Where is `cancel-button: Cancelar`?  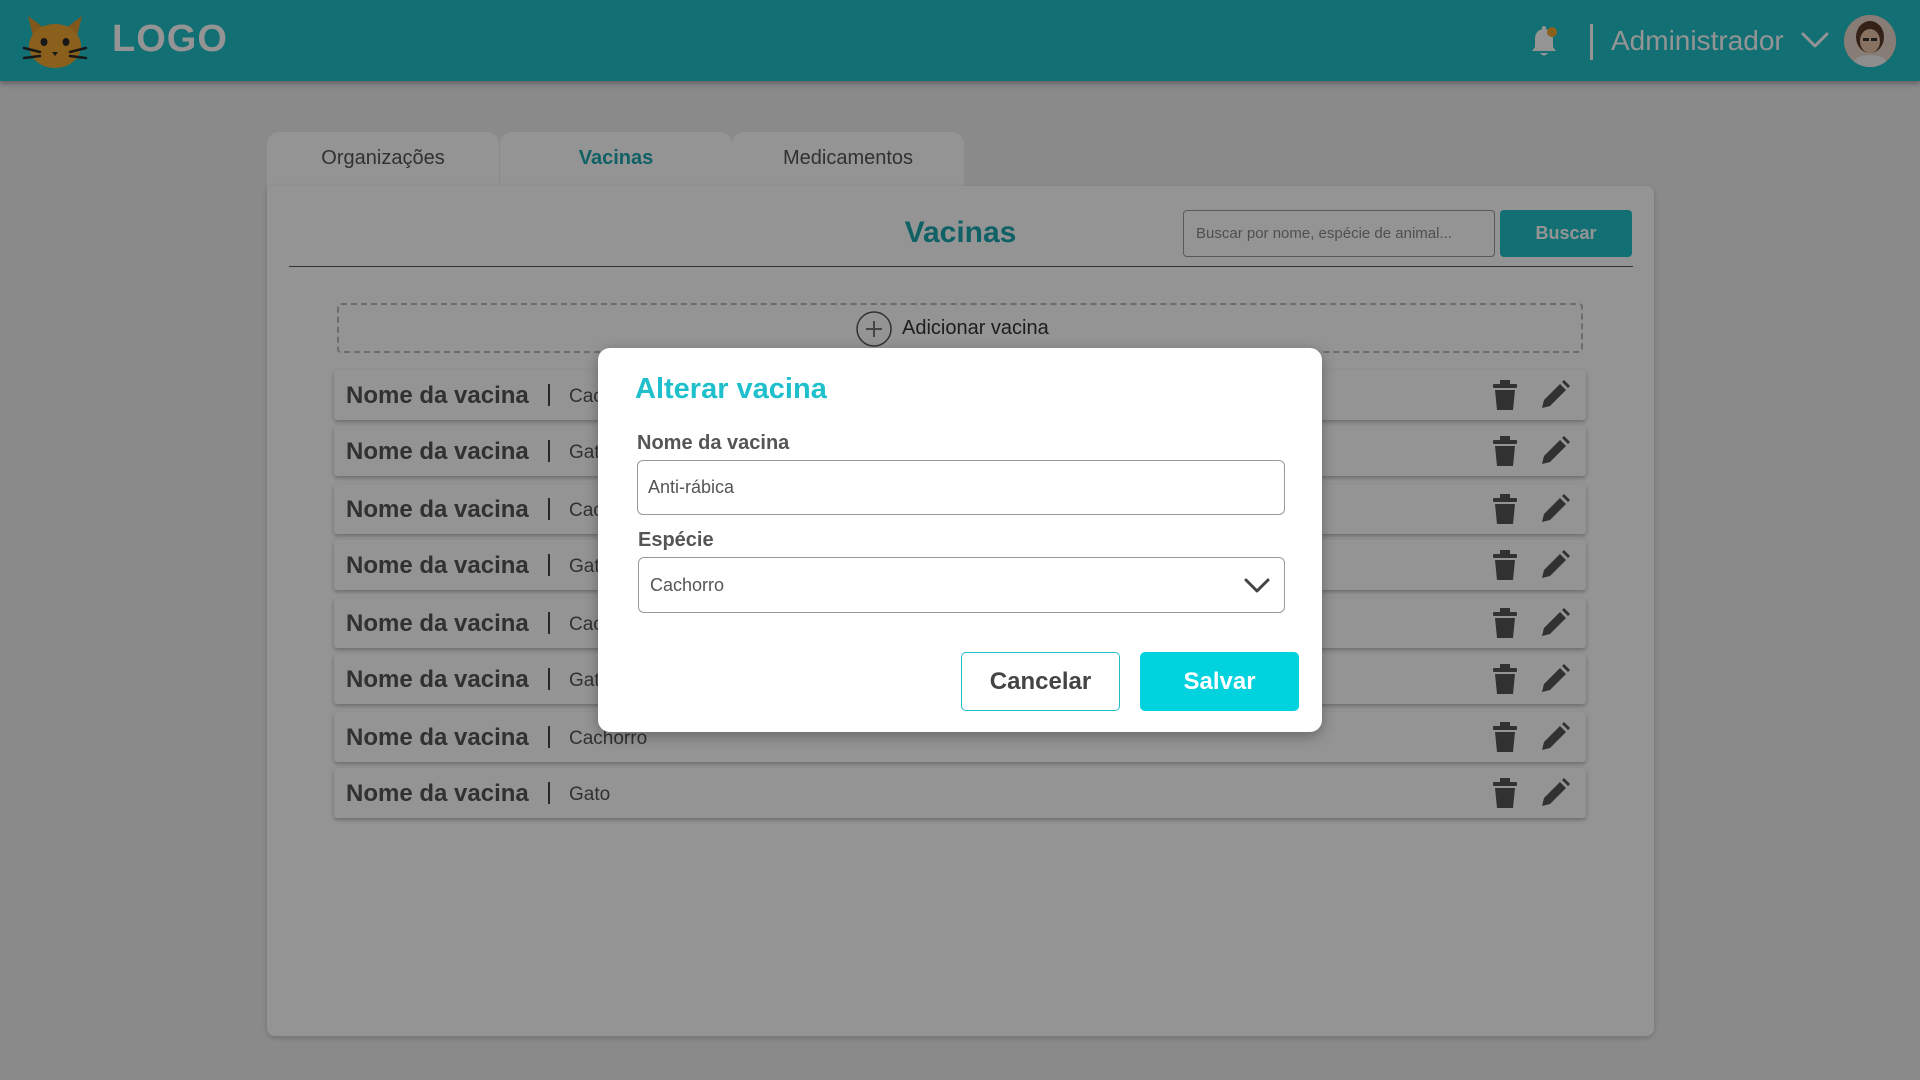 cancel-button: Cancelar is located at coordinates (1040, 681).